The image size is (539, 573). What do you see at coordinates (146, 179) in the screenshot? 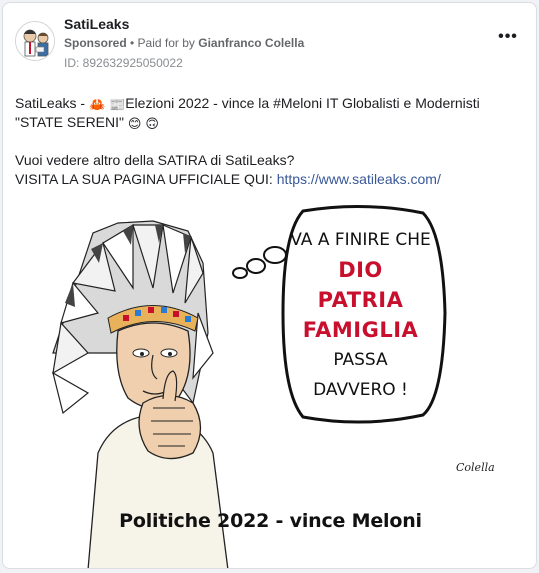
I see `visit-label: VISITA LA SUA PAGINA UFFICIALE QUI:` at bounding box center [146, 179].